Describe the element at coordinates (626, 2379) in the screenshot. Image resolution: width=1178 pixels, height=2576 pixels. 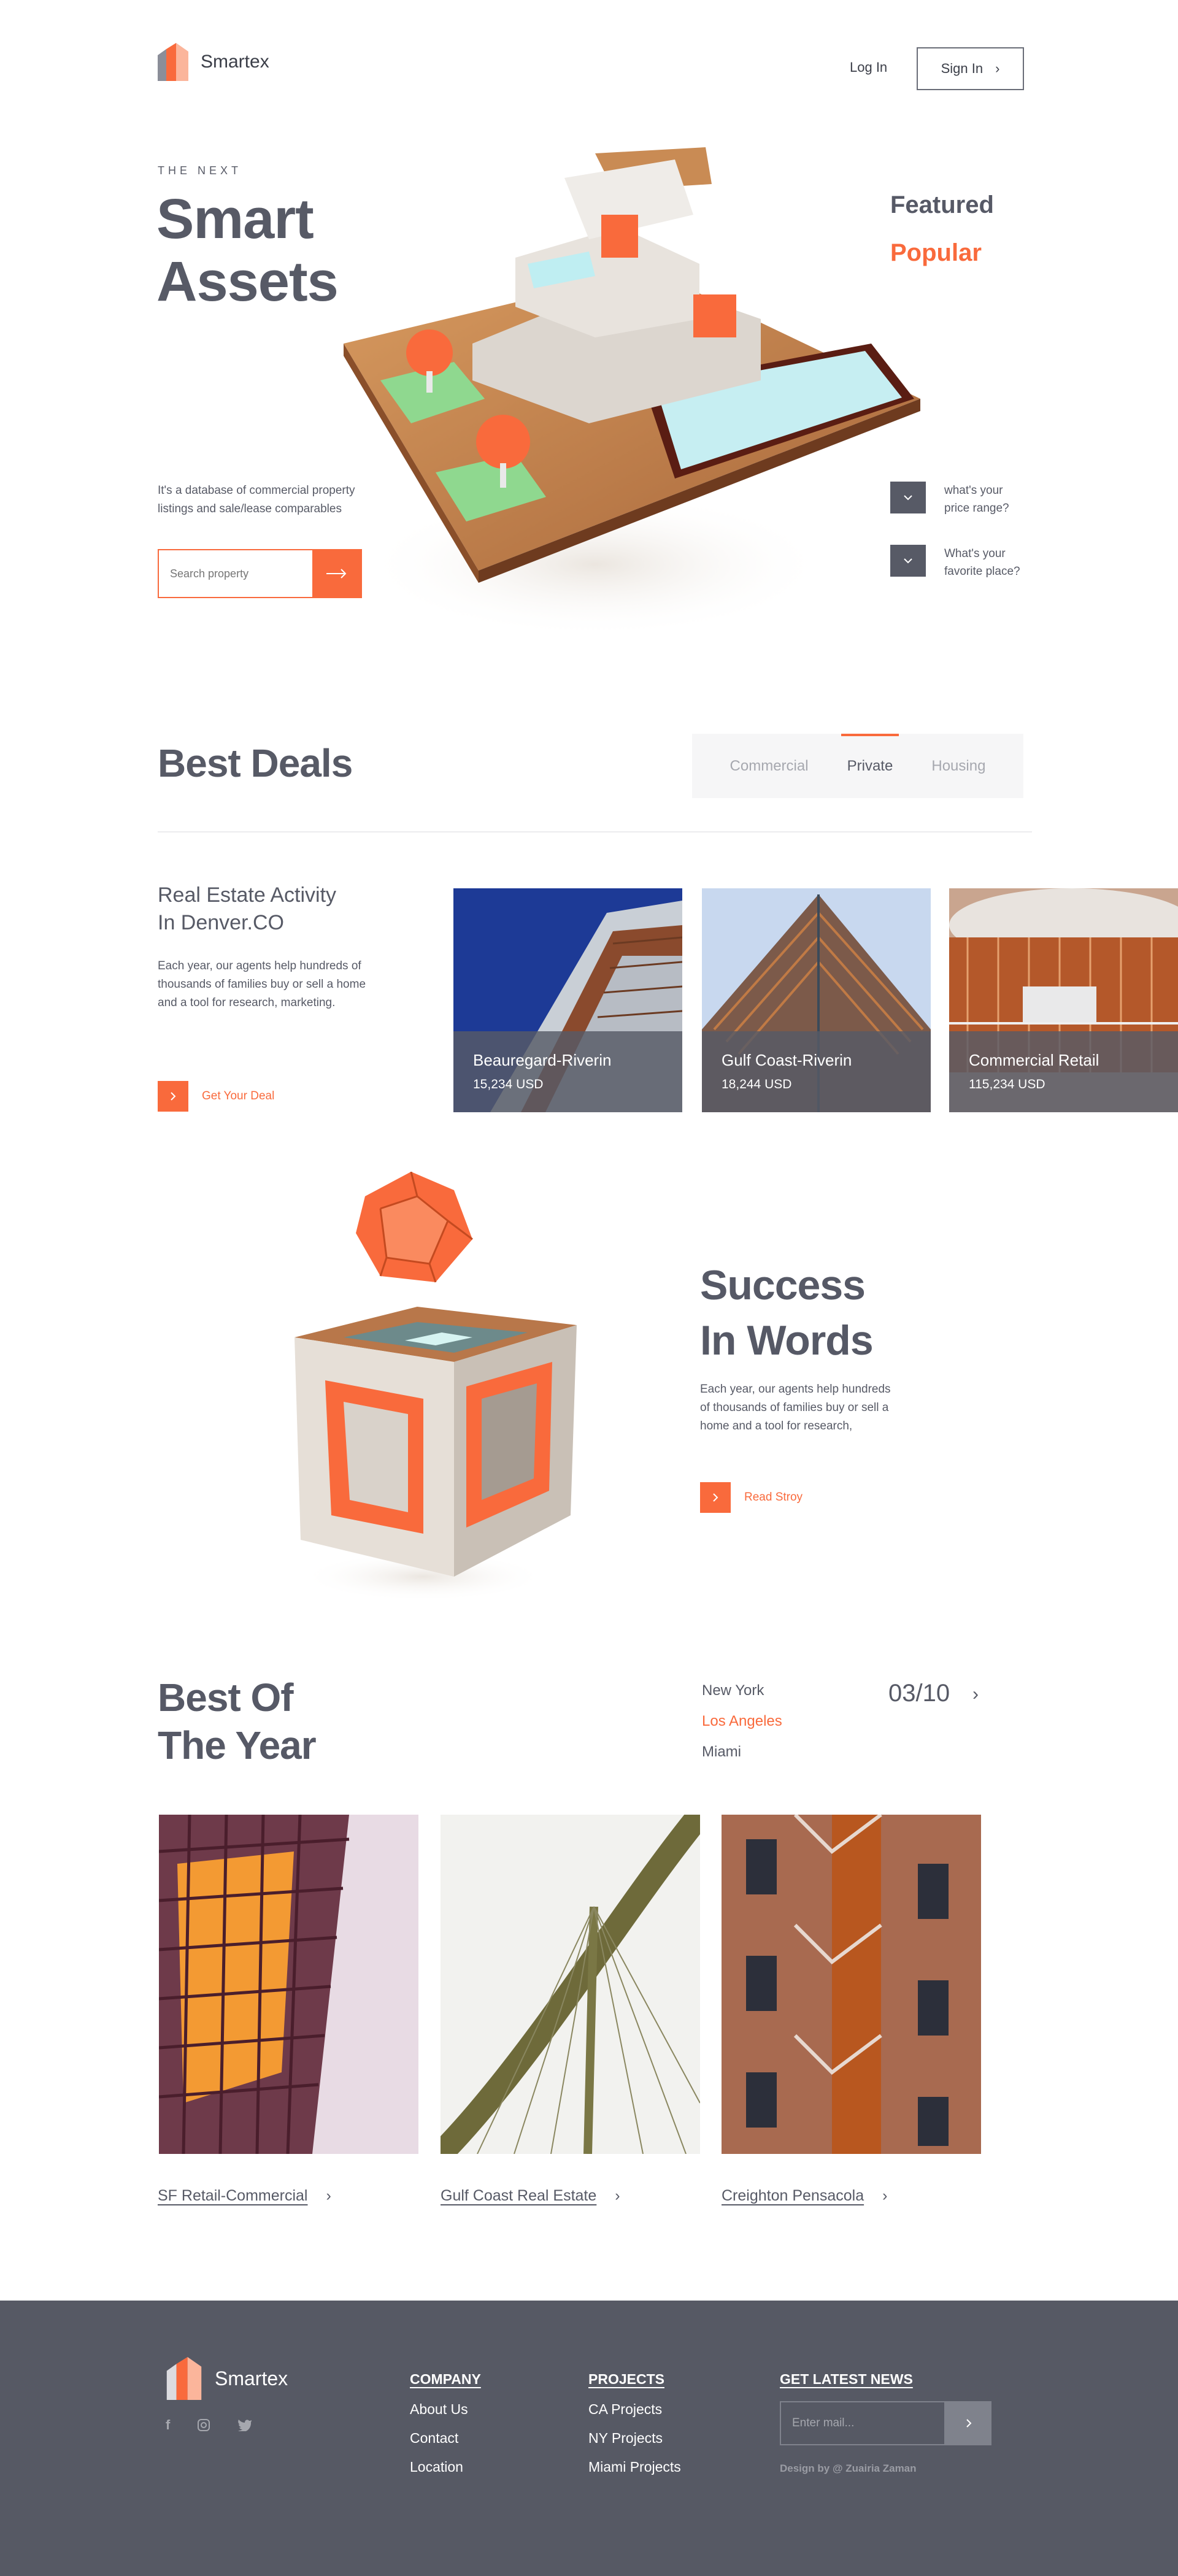
I see `projects-title: PROJECTS` at that location.